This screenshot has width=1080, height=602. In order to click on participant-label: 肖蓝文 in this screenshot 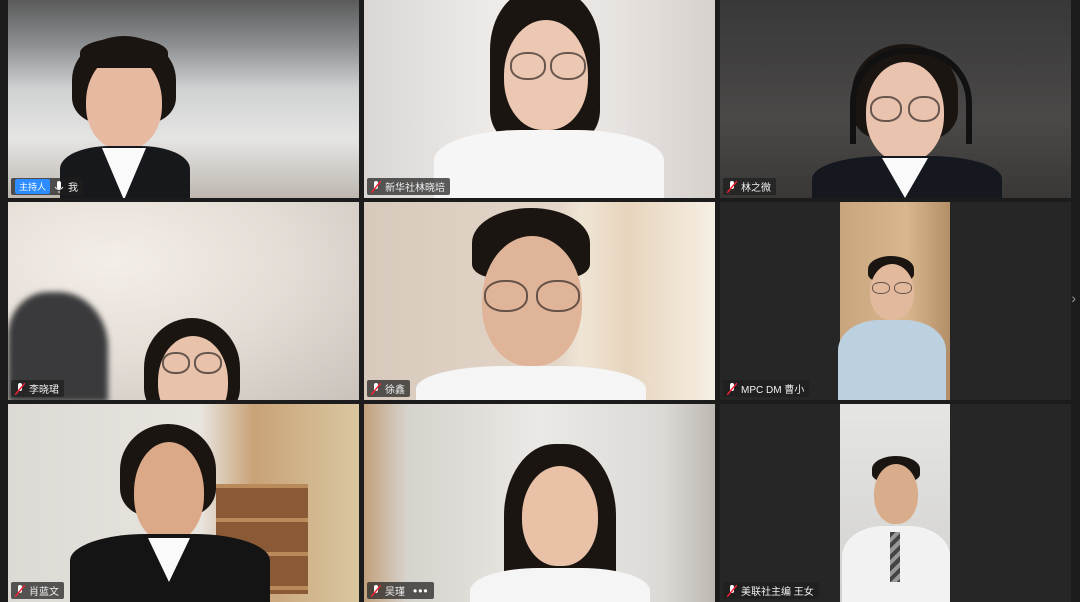, I will do `click(37, 590)`.